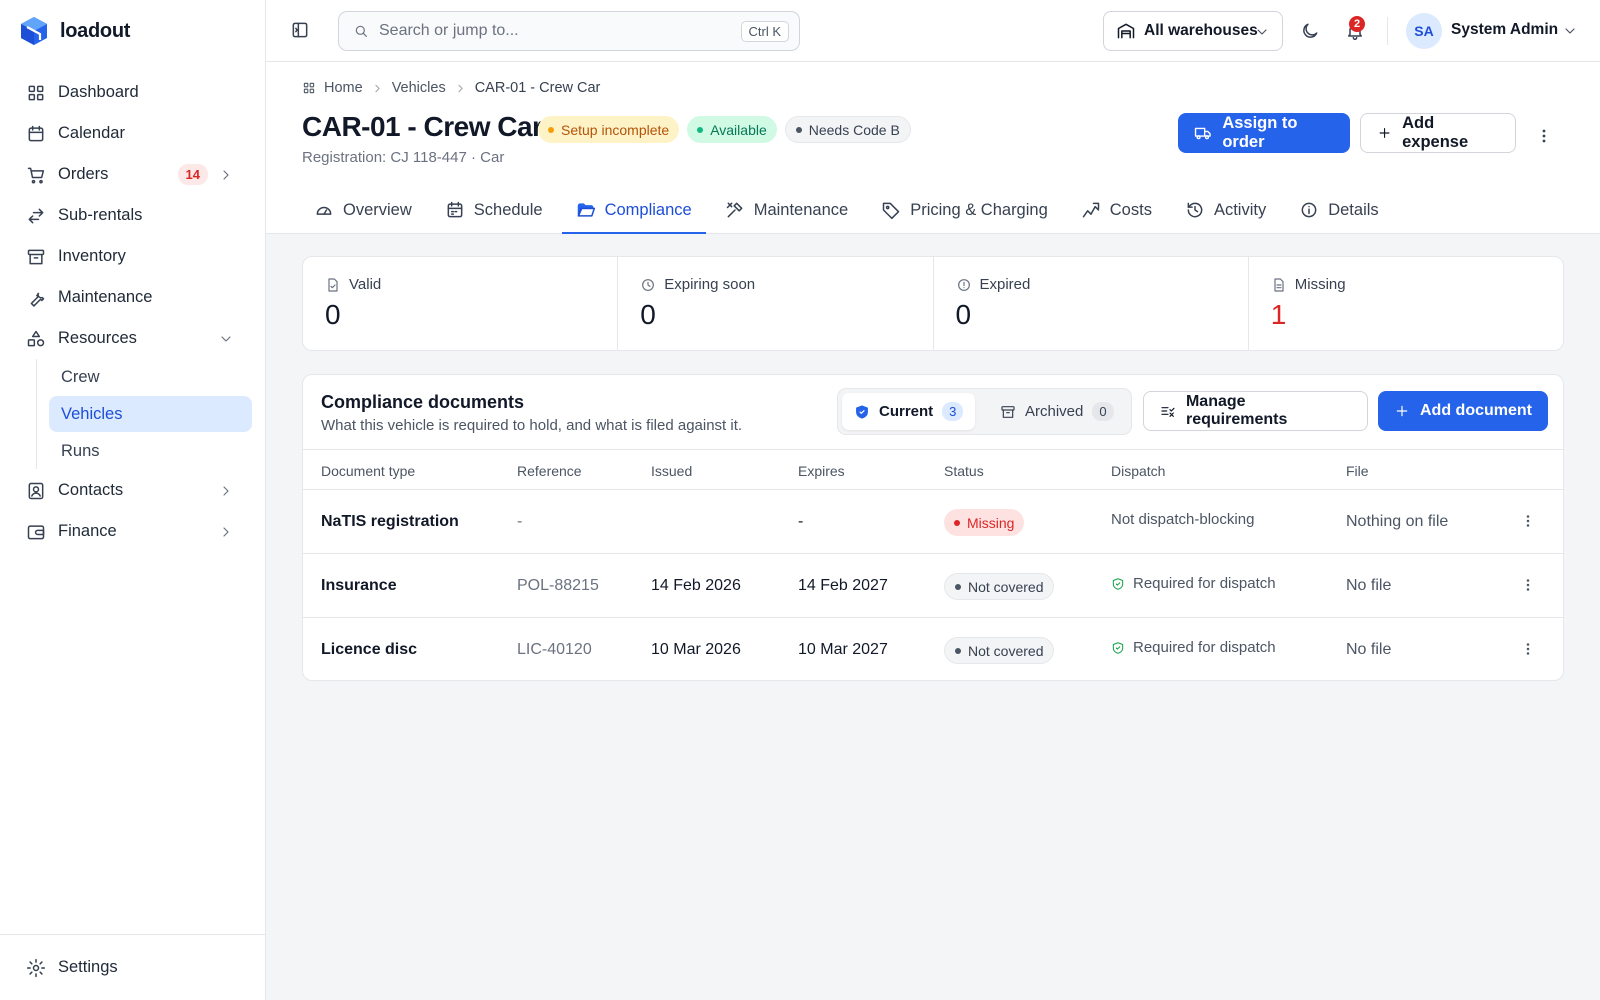 The width and height of the screenshot is (1600, 1000). I want to click on button-label: Manage requirements, so click(1236, 410).